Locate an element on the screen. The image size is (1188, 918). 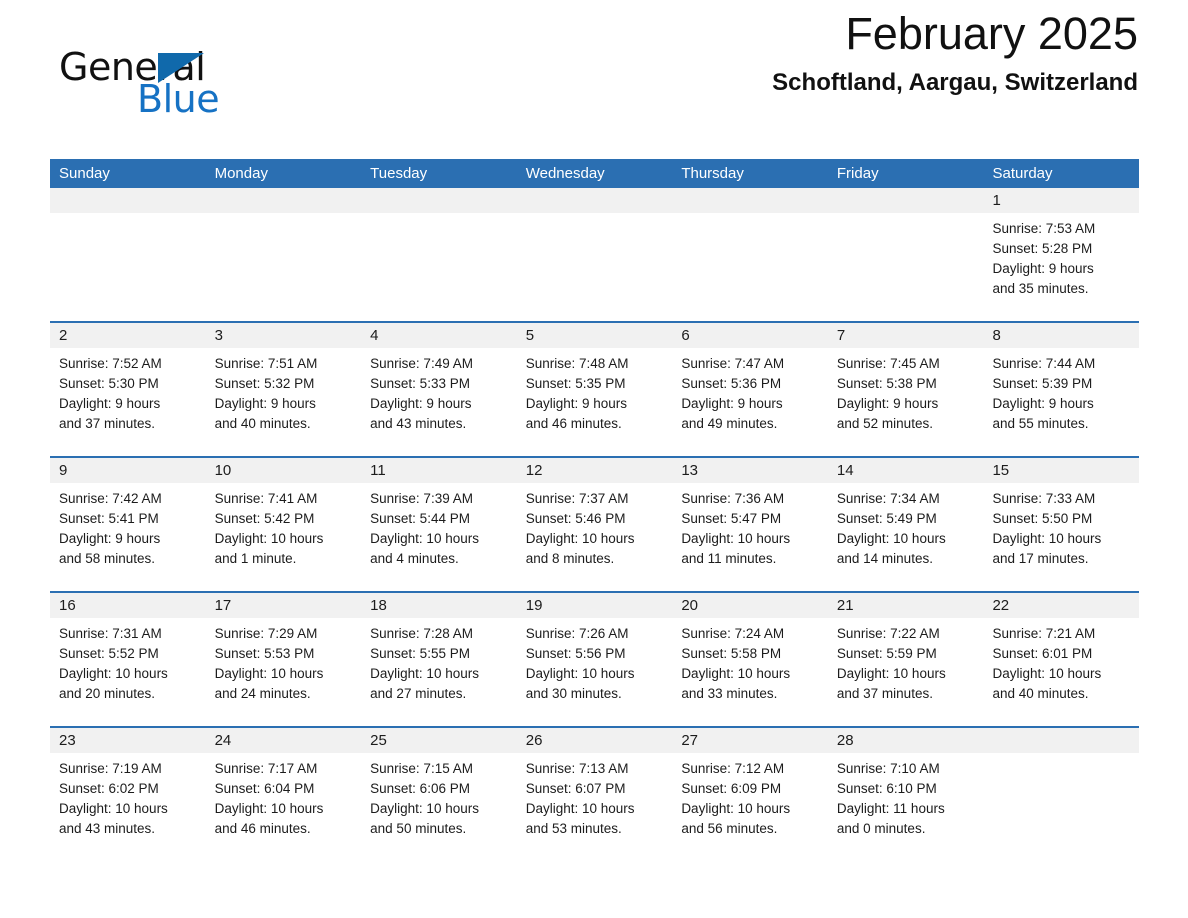
sunset-text: Sunset: 5:39 PM is located at coordinates (1042, 383).